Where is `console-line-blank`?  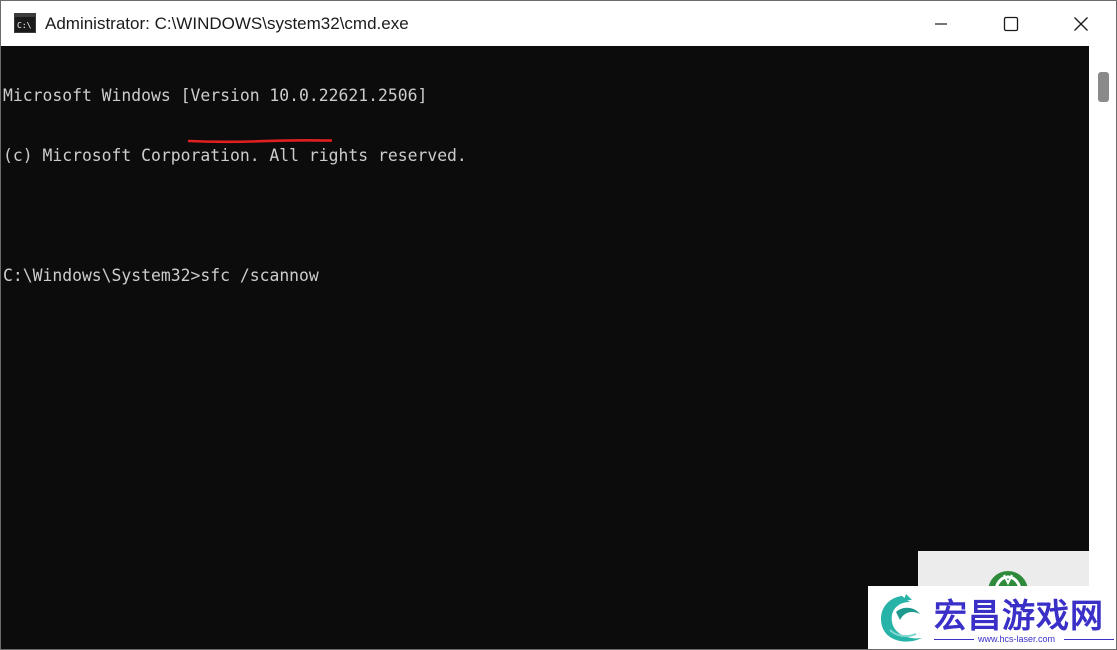 console-line-blank is located at coordinates (546, 216).